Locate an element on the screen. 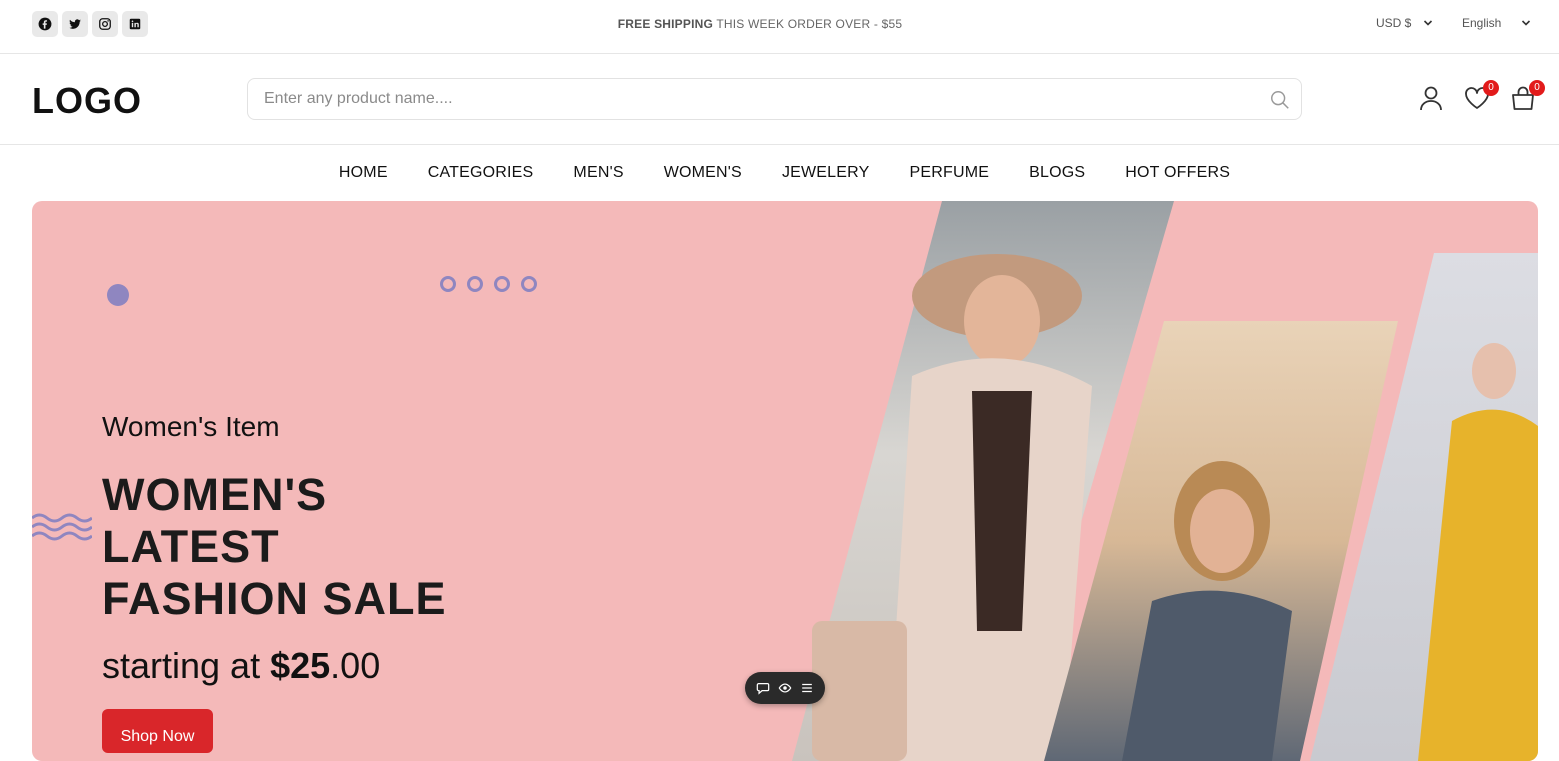  hero-headline-line: LATEST is located at coordinates (191, 546).